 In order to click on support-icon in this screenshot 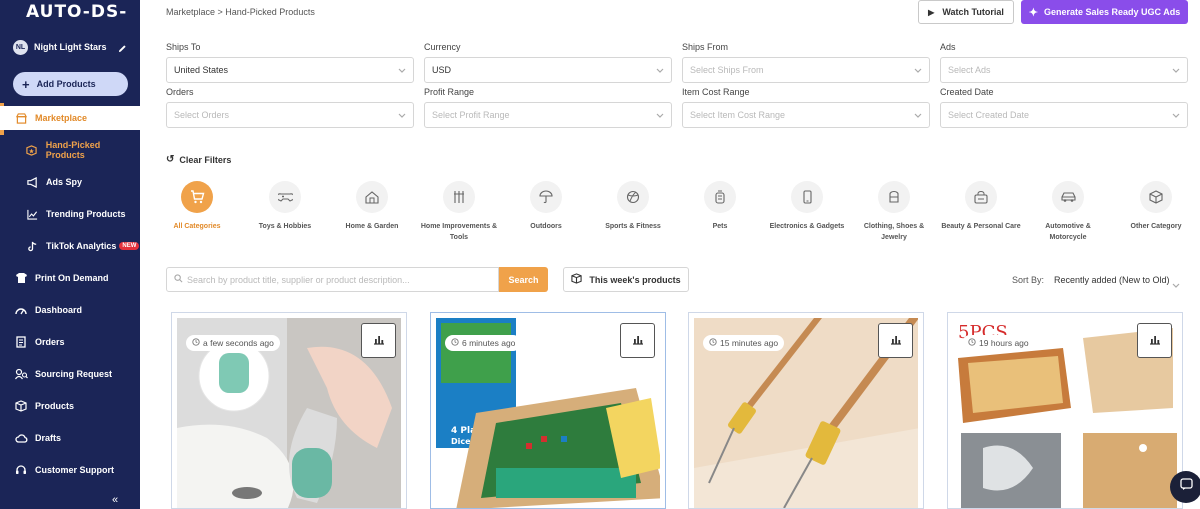, I will do `click(21, 470)`.